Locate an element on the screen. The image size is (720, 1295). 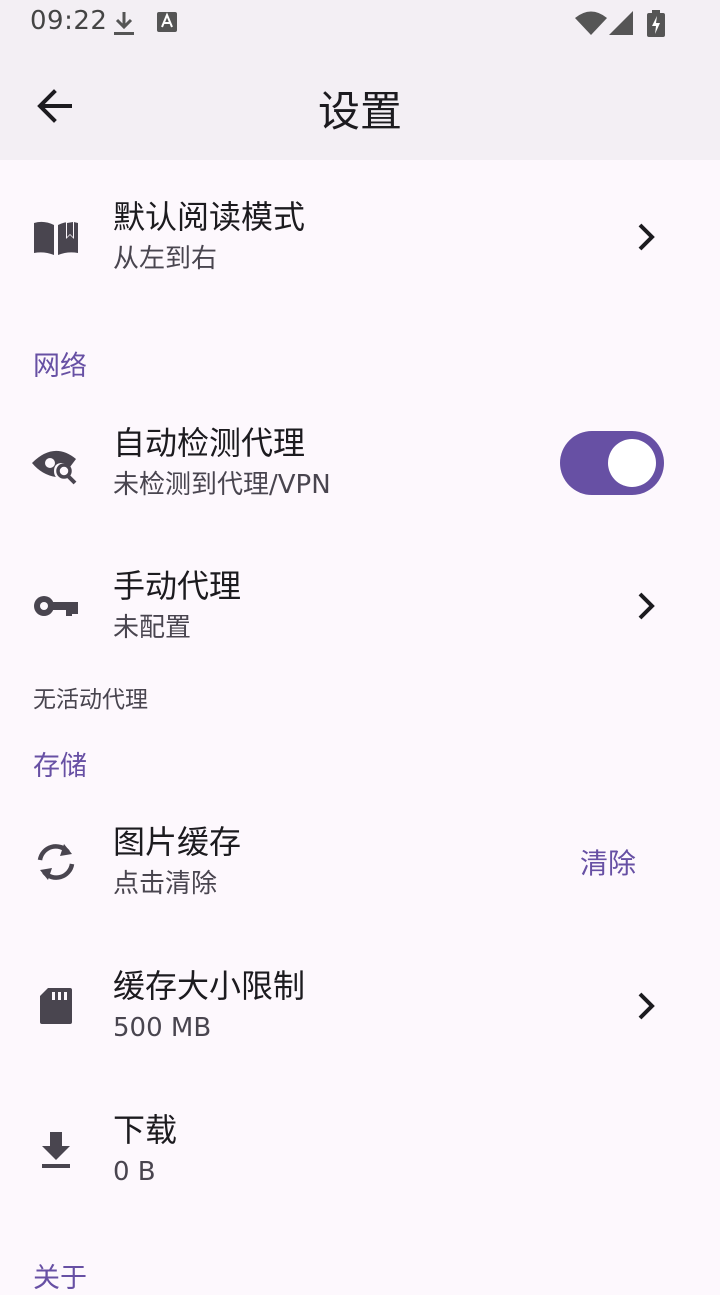
page-title: 设置 is located at coordinates (359, 111).